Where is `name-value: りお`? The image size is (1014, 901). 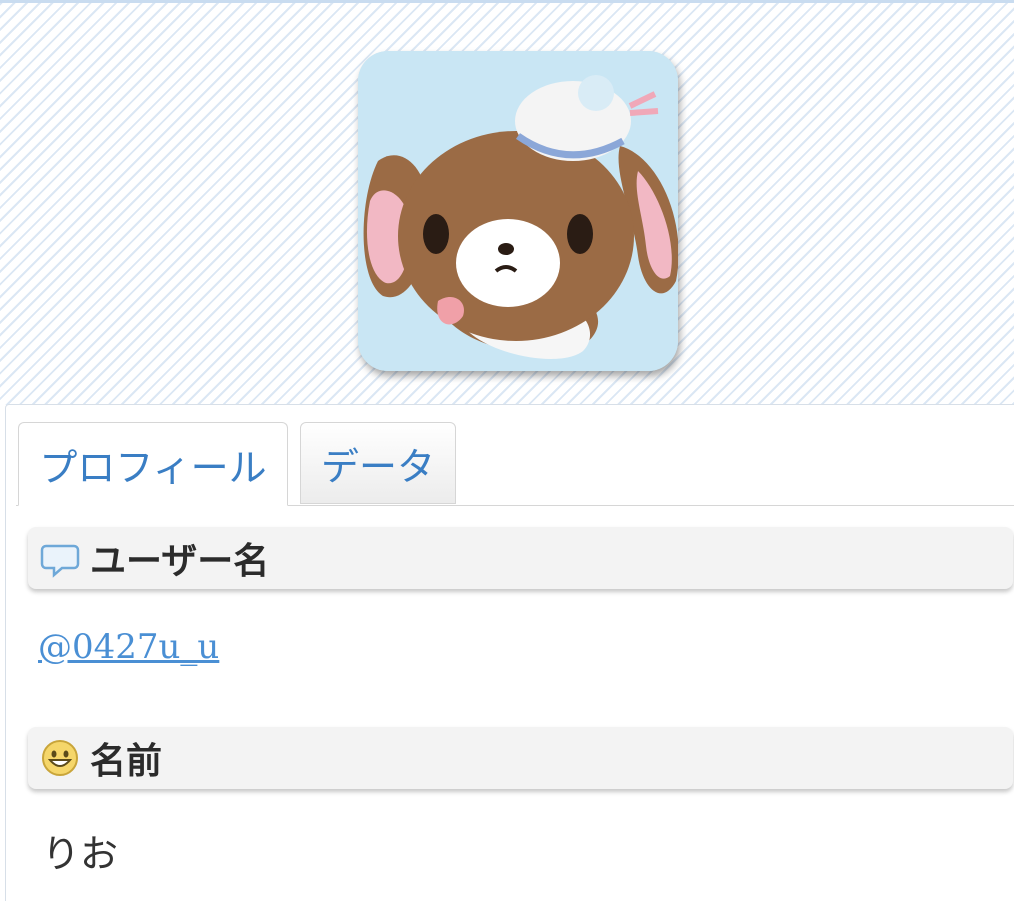 name-value: りお is located at coordinates (80, 854).